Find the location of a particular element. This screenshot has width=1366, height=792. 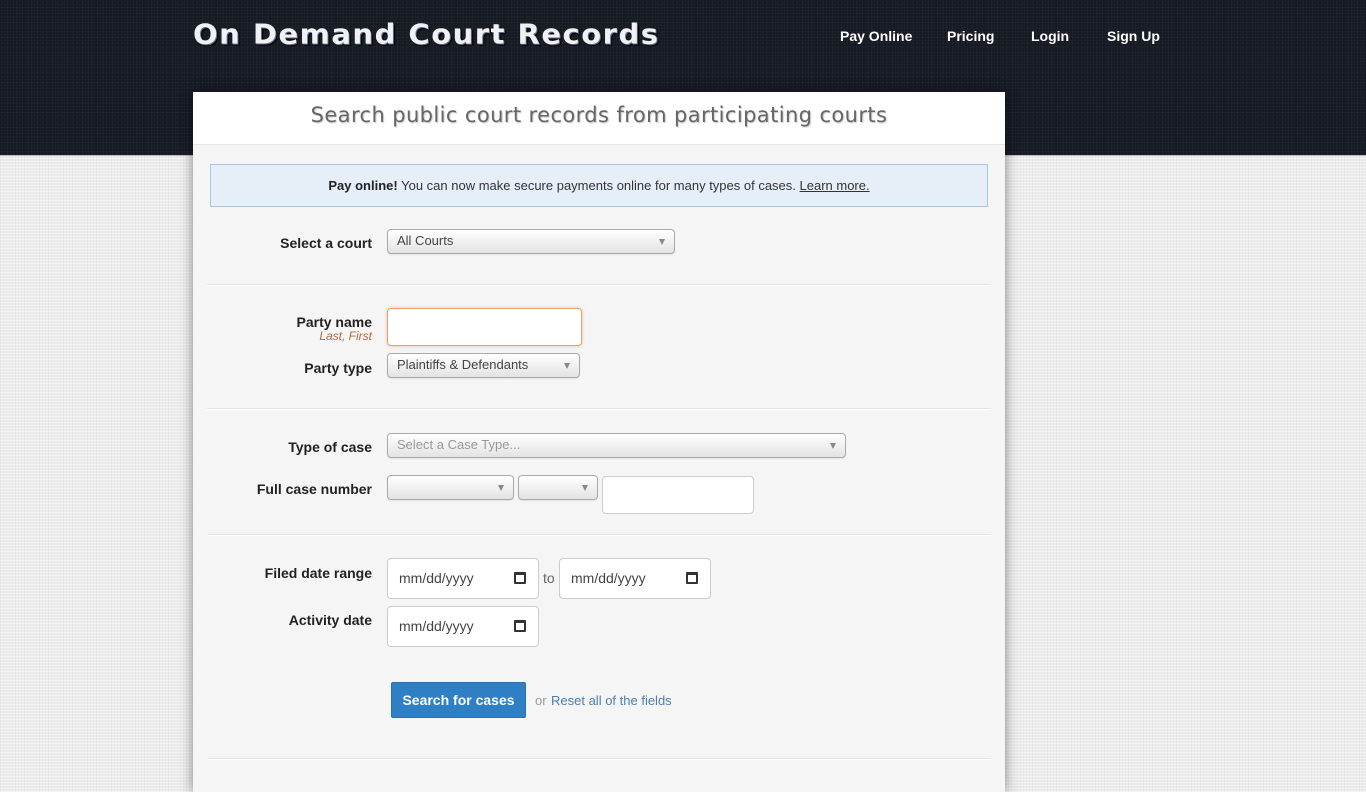

court-select-value: All Courts is located at coordinates (425, 240).